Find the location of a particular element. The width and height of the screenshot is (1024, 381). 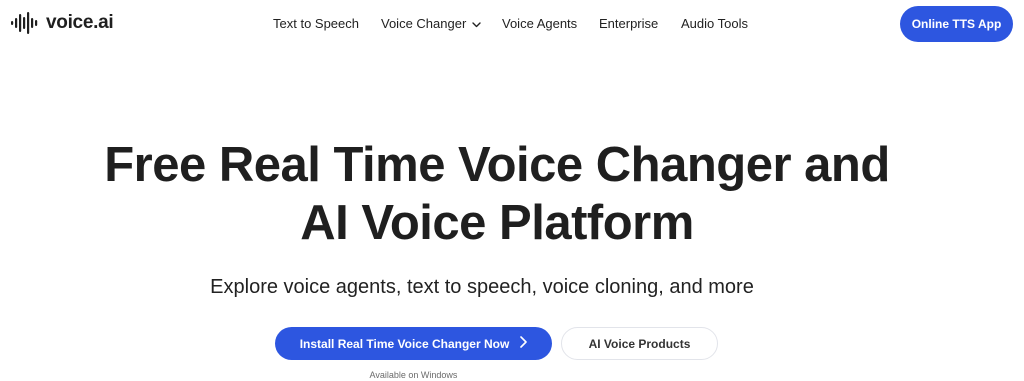

install-voice-changer-button: Install Real Time Voice Changer Now is located at coordinates (413, 343).